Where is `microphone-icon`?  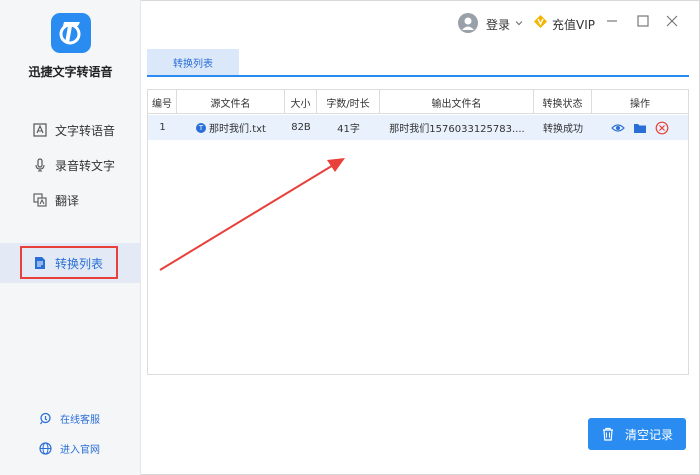
microphone-icon is located at coordinates (40, 165).